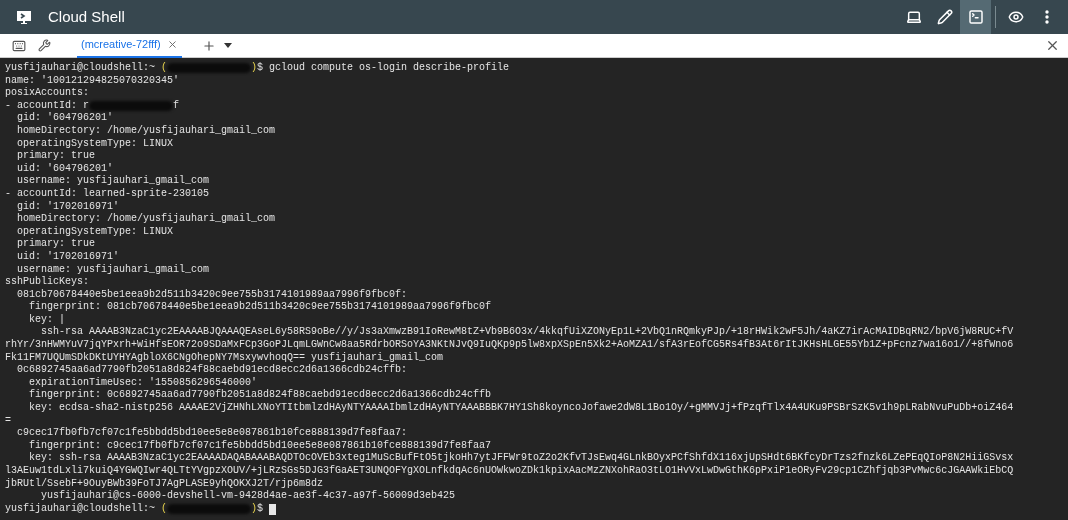  I want to click on terminal-text: key: |, so click(46, 319).